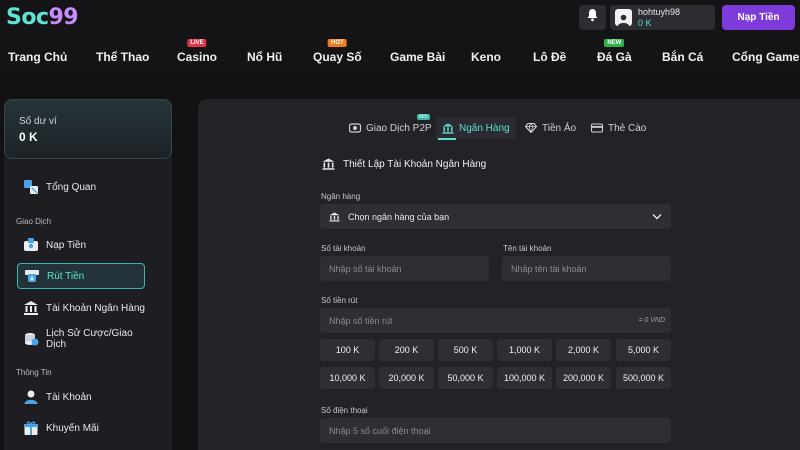 This screenshot has height=450, width=800. What do you see at coordinates (447, 139) in the screenshot?
I see `active-tab-indicator` at bounding box center [447, 139].